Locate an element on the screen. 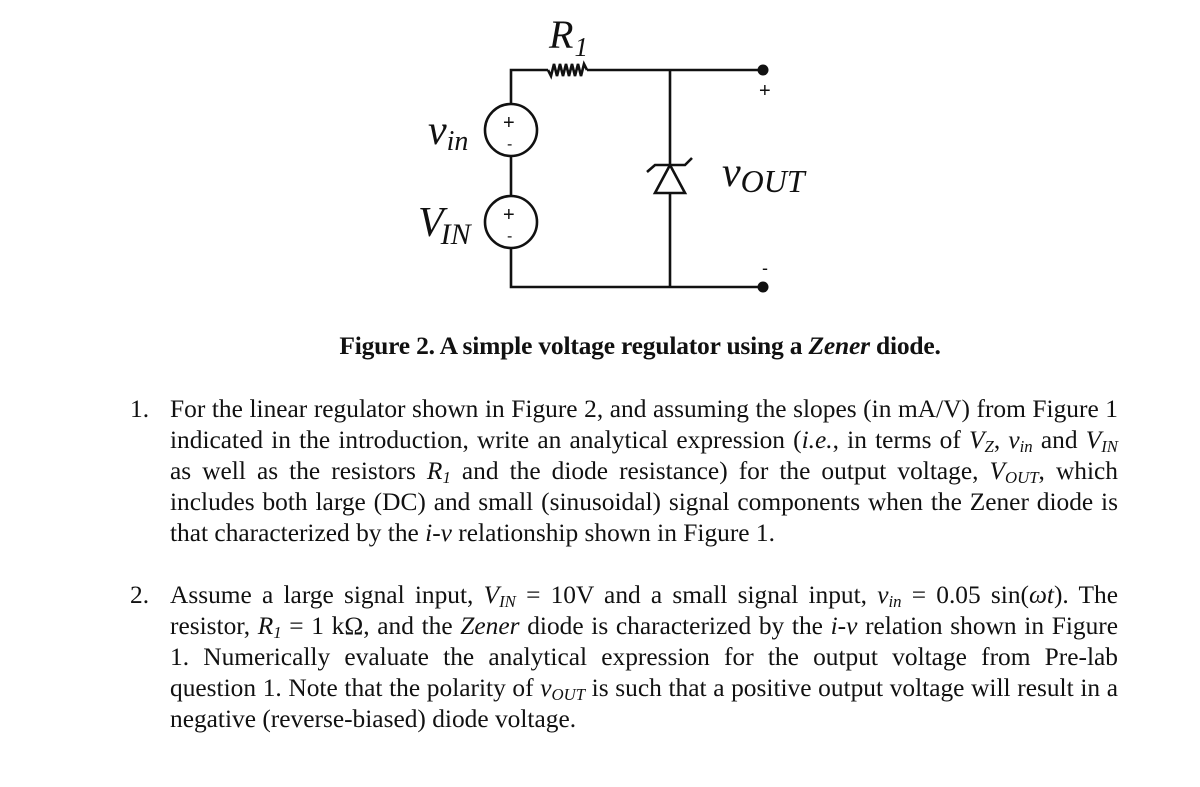 This screenshot has width=1200, height=787. caption-emphasis: Zener is located at coordinates (839, 345).